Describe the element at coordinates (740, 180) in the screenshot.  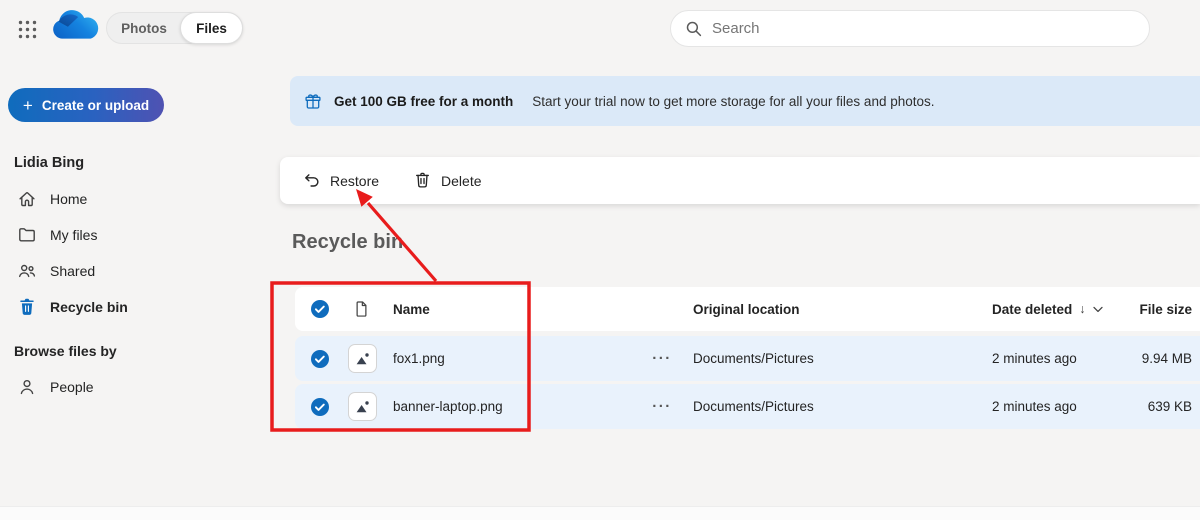
I see `command-toolbar: Restore Delete` at that location.